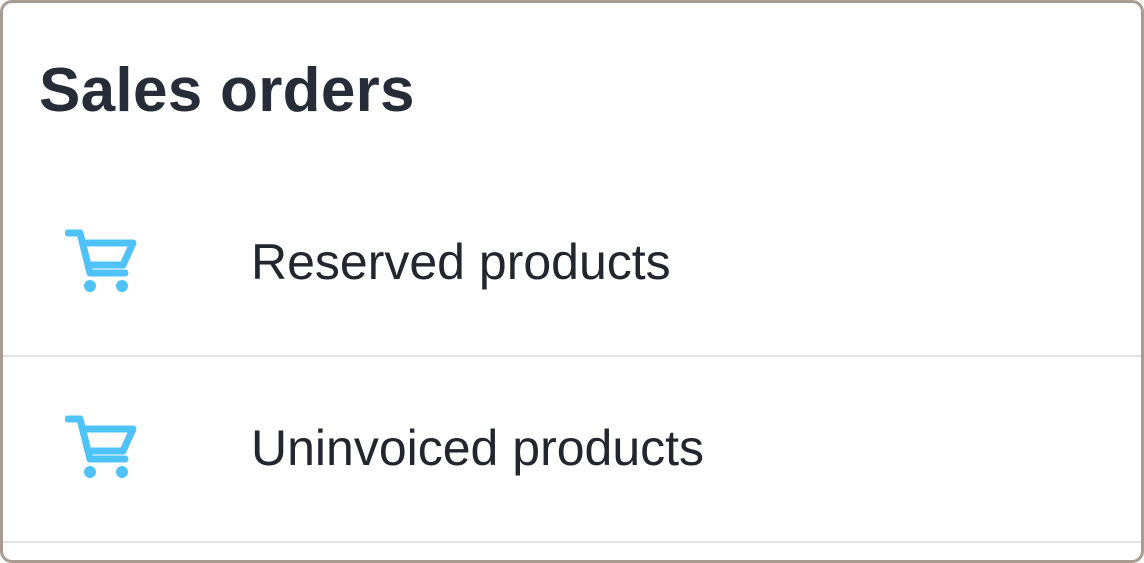 The image size is (1144, 563). Describe the element at coordinates (461, 262) in the screenshot. I see `menu-item-label: Reserved products` at that location.